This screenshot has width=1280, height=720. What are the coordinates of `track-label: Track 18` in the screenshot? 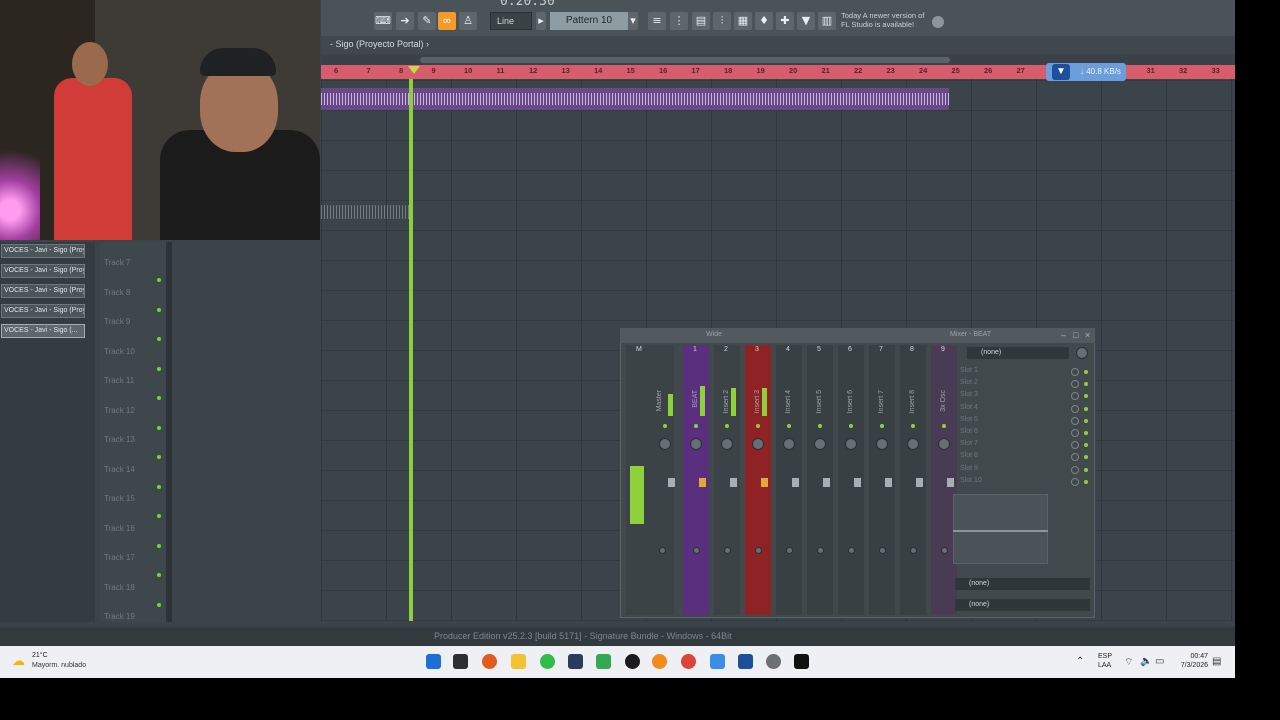 It's located at (119, 587).